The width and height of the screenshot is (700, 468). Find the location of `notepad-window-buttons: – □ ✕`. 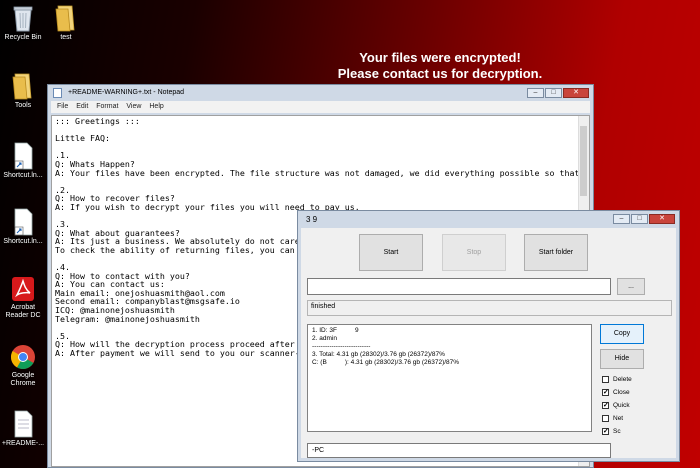

notepad-window-buttons: – □ ✕ is located at coordinates (558, 93).